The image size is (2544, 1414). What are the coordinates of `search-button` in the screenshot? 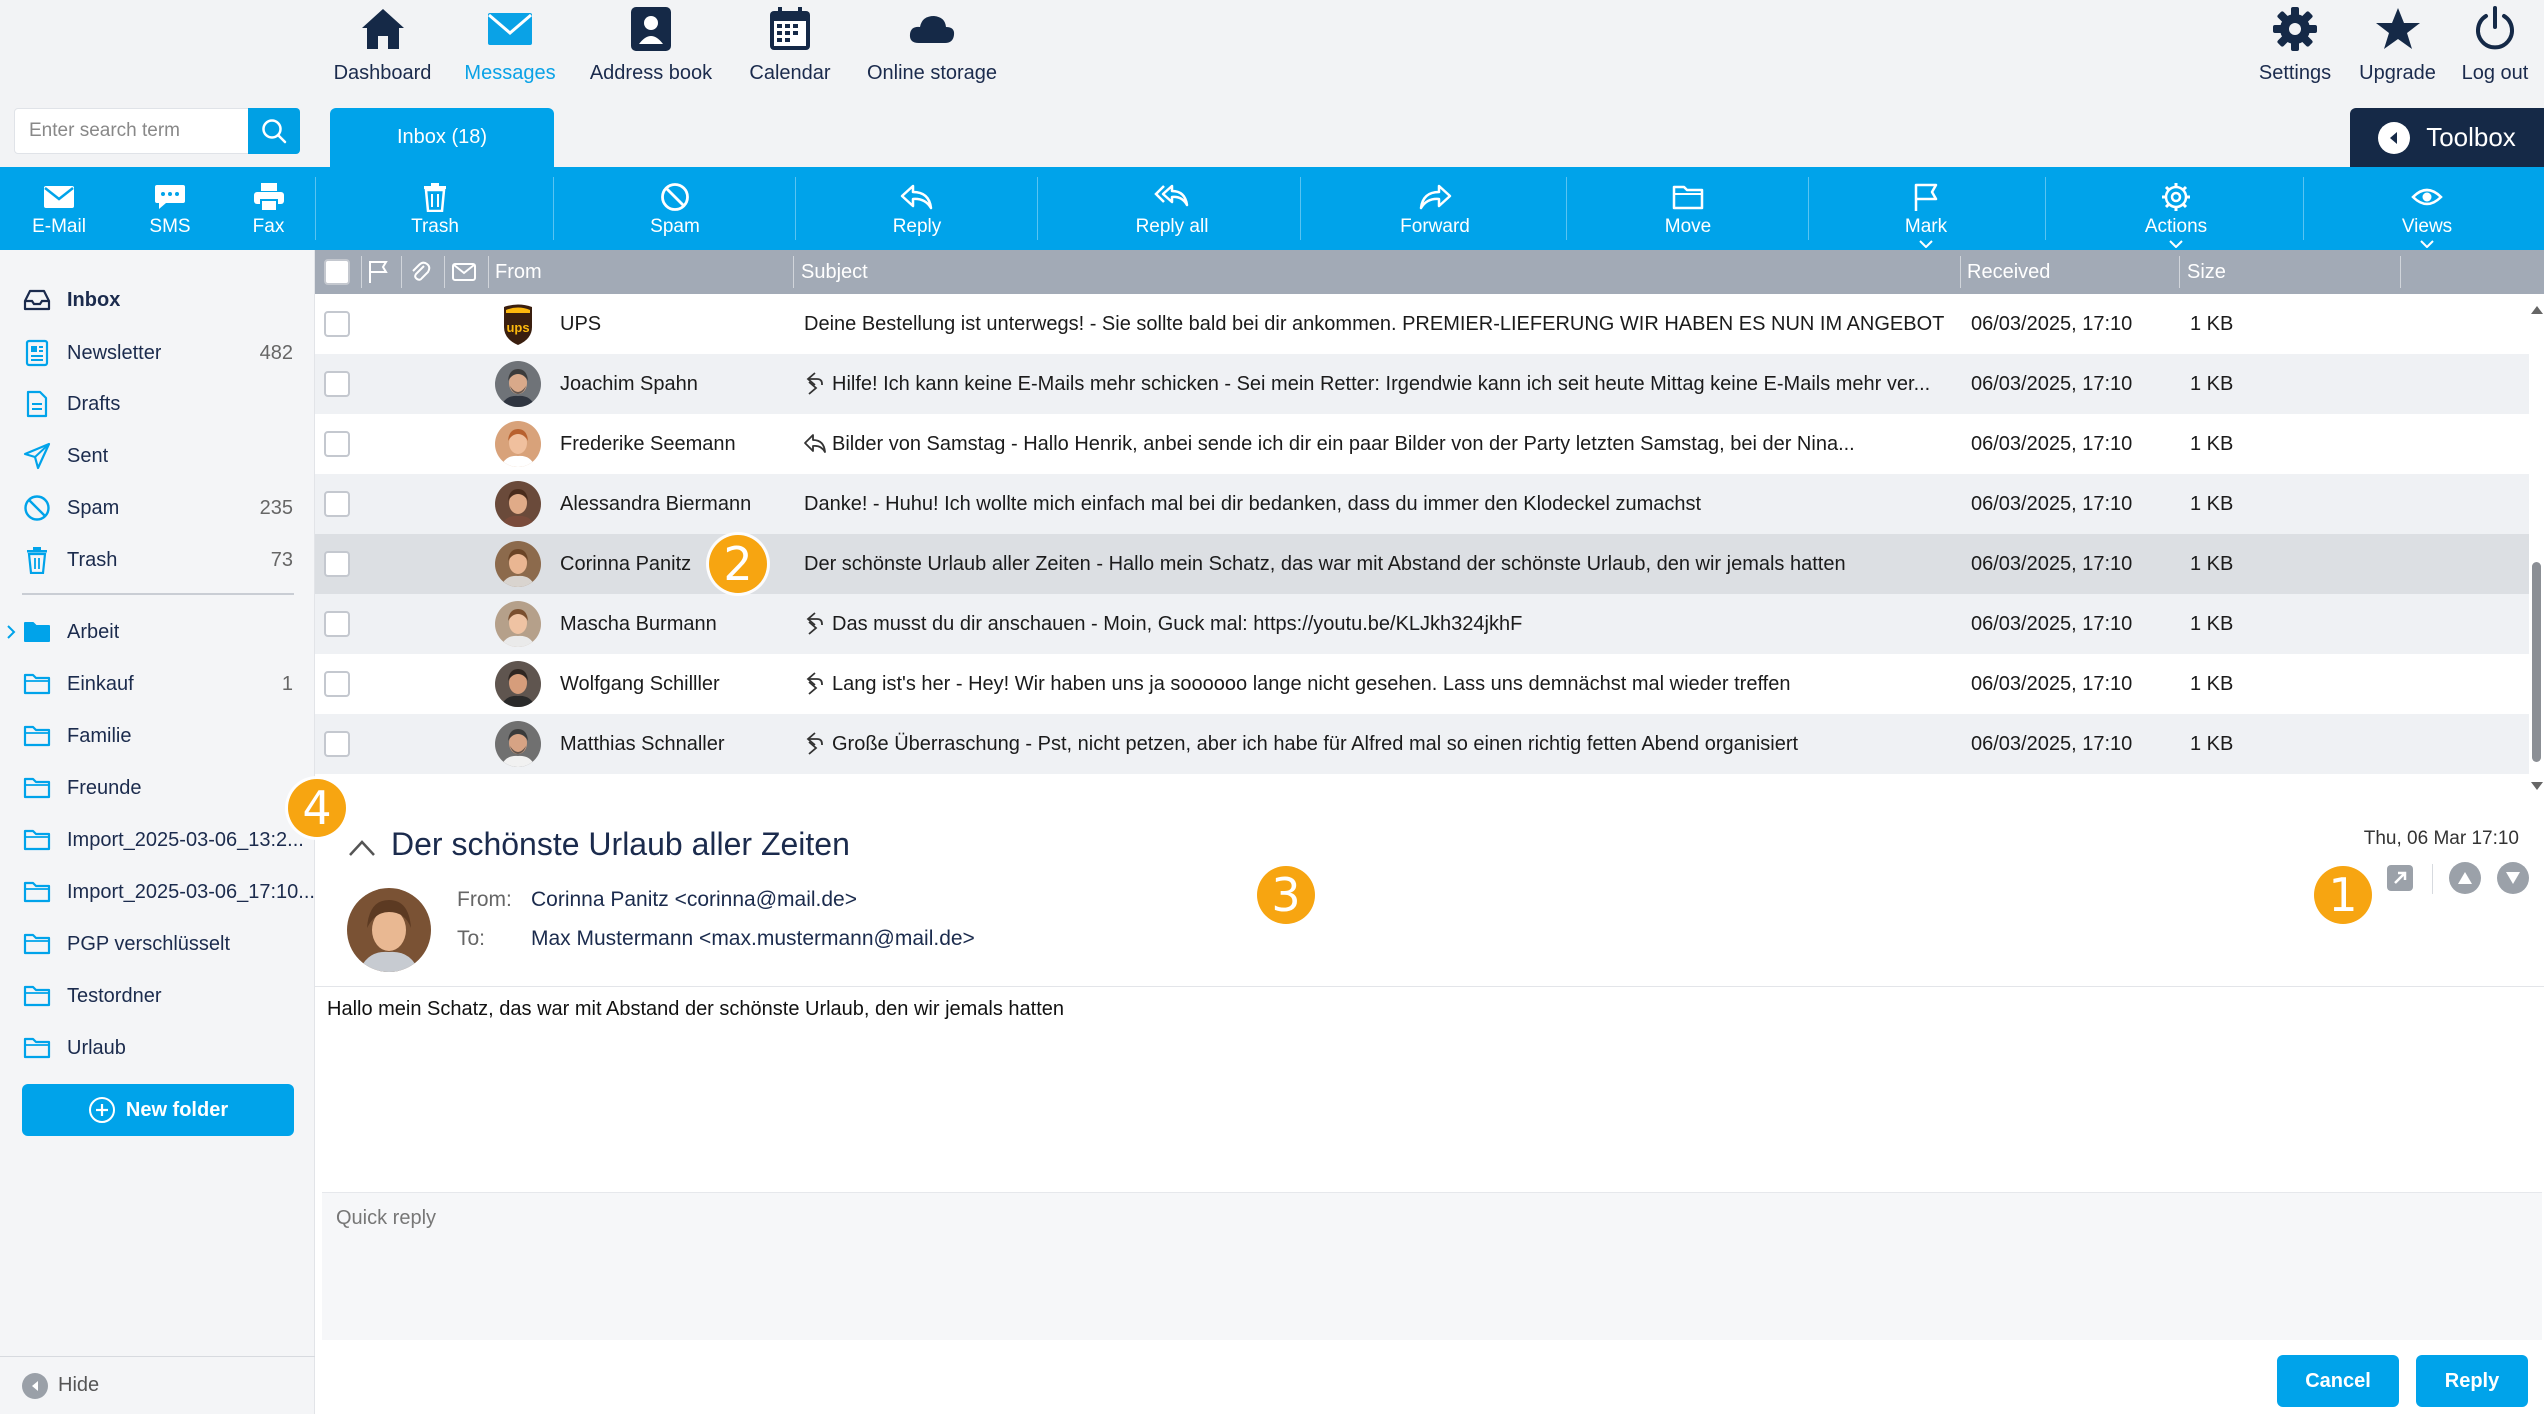 It's located at (274, 131).